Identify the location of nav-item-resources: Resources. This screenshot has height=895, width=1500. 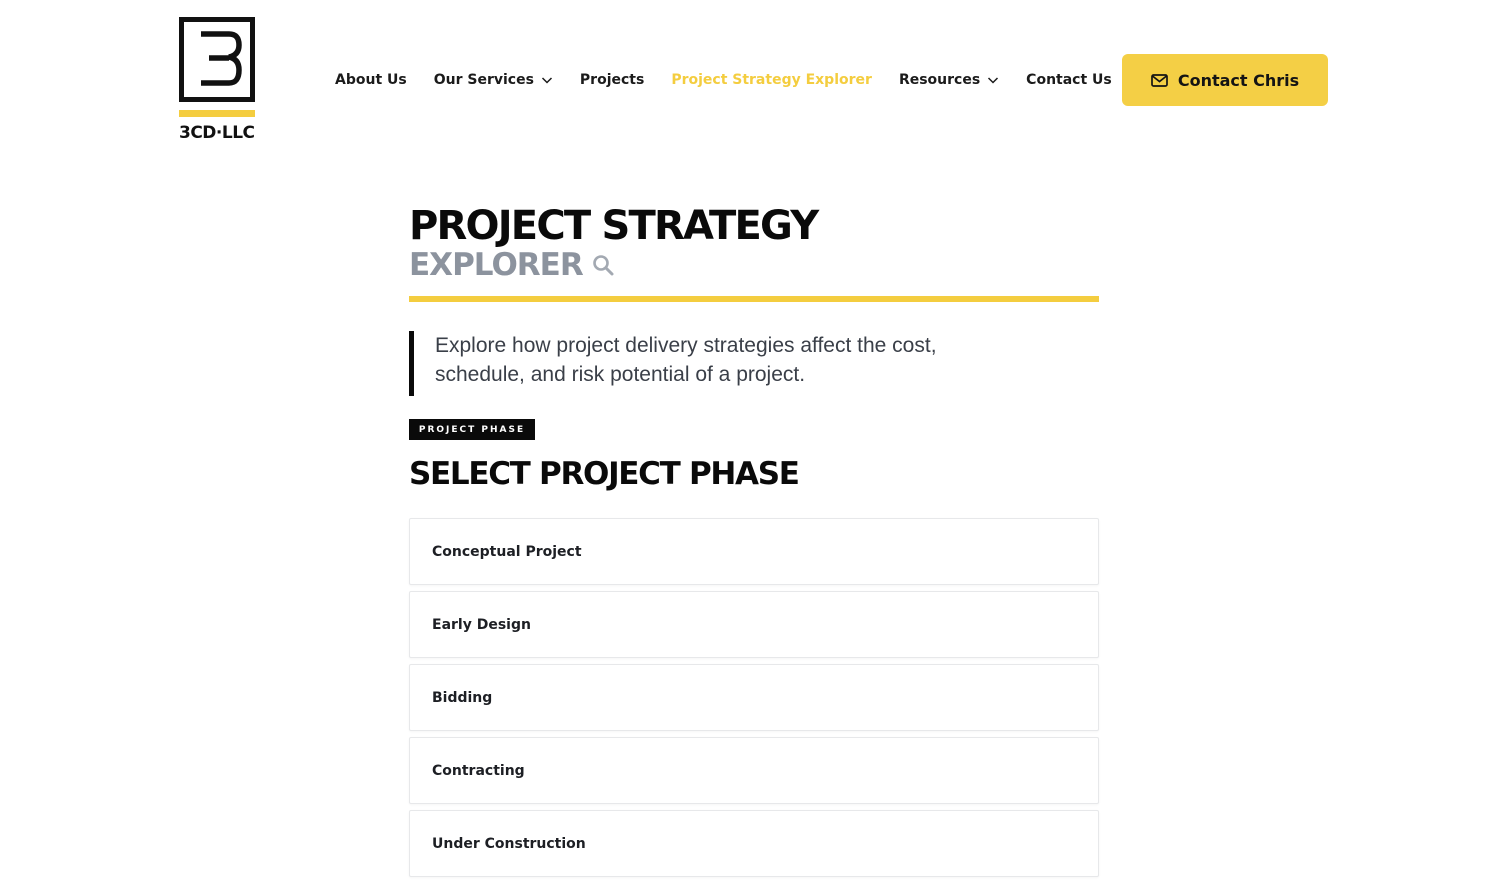
(949, 80).